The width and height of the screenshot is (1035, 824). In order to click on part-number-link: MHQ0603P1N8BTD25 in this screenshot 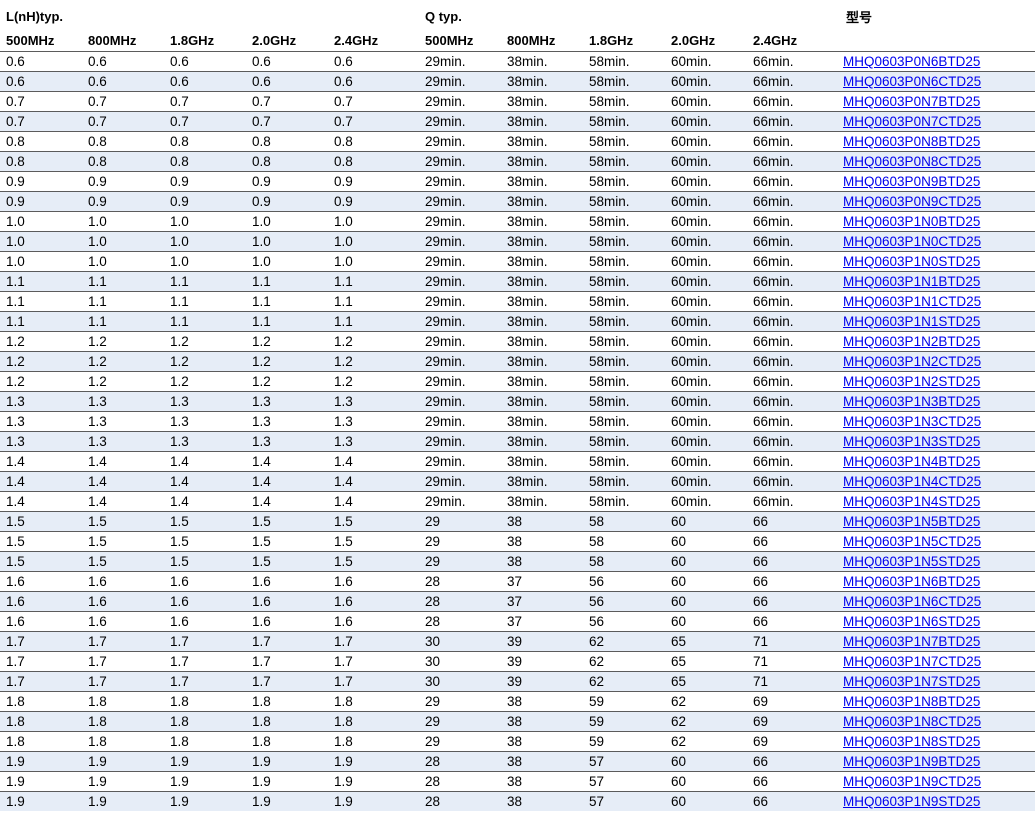, I will do `click(911, 701)`.